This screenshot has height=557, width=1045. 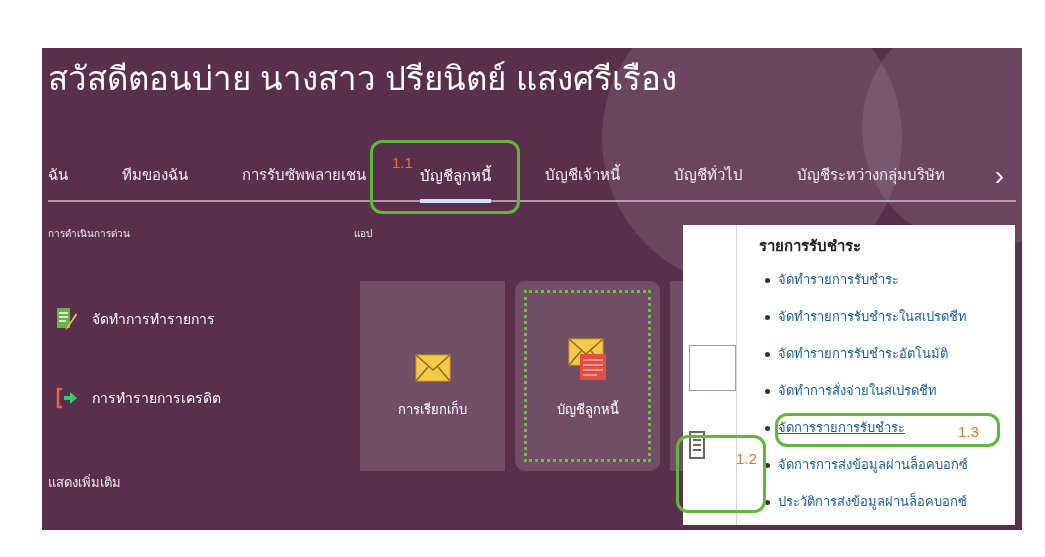 I want to click on document-icon, so click(x=697, y=445).